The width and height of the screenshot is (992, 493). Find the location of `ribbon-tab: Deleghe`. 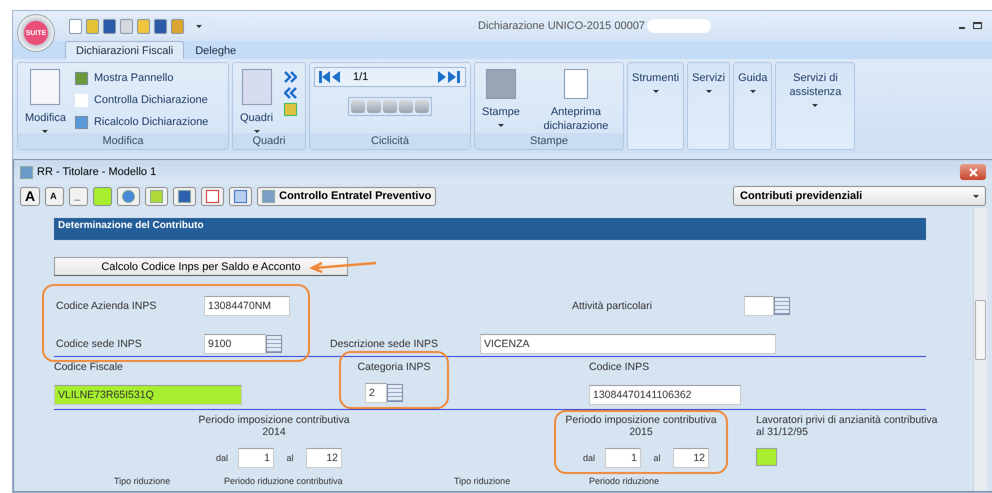

ribbon-tab: Deleghe is located at coordinates (216, 50).